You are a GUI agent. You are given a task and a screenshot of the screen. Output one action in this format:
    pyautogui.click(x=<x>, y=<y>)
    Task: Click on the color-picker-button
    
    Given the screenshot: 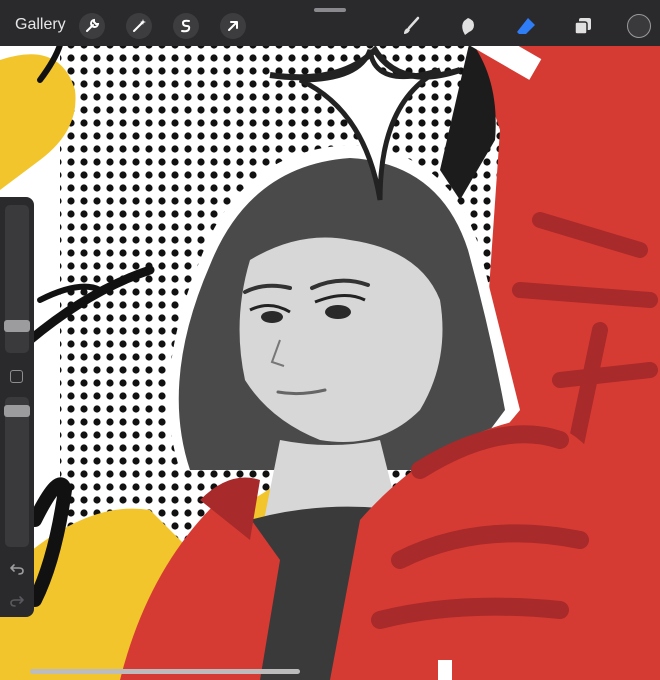 What is the action you would take?
    pyautogui.click(x=639, y=26)
    